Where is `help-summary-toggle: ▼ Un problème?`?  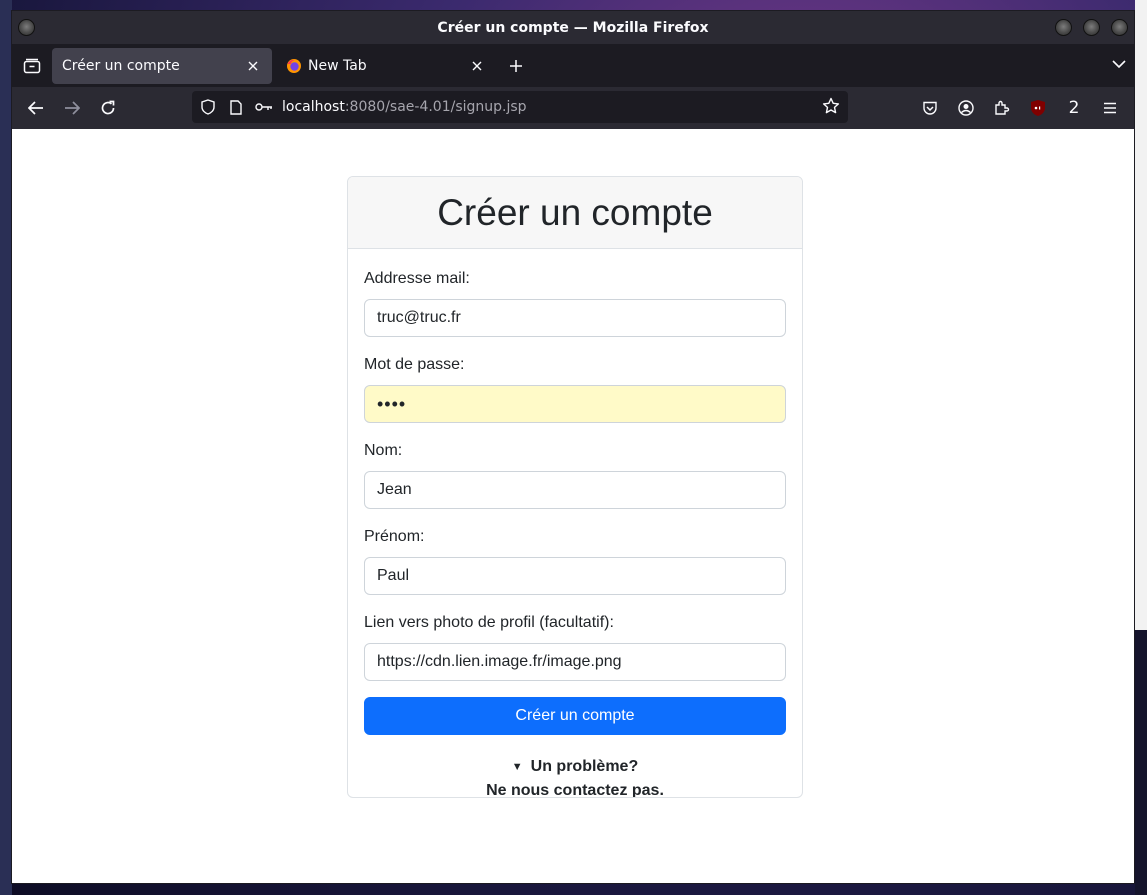 help-summary-toggle: ▼ Un problème? is located at coordinates (575, 767).